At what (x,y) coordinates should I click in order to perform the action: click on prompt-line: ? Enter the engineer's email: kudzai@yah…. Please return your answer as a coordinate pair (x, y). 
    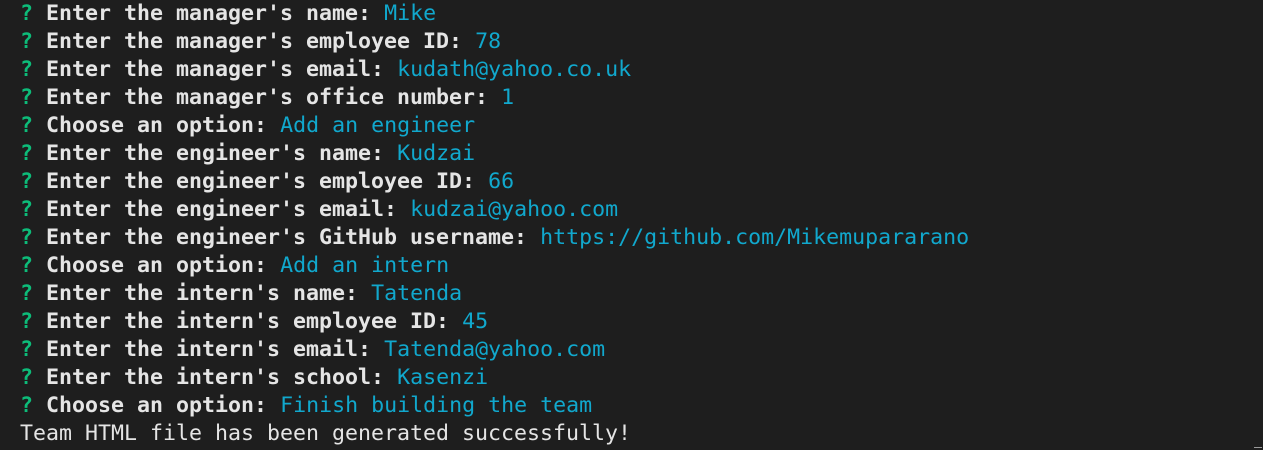
    Looking at the image, I should click on (319, 210).